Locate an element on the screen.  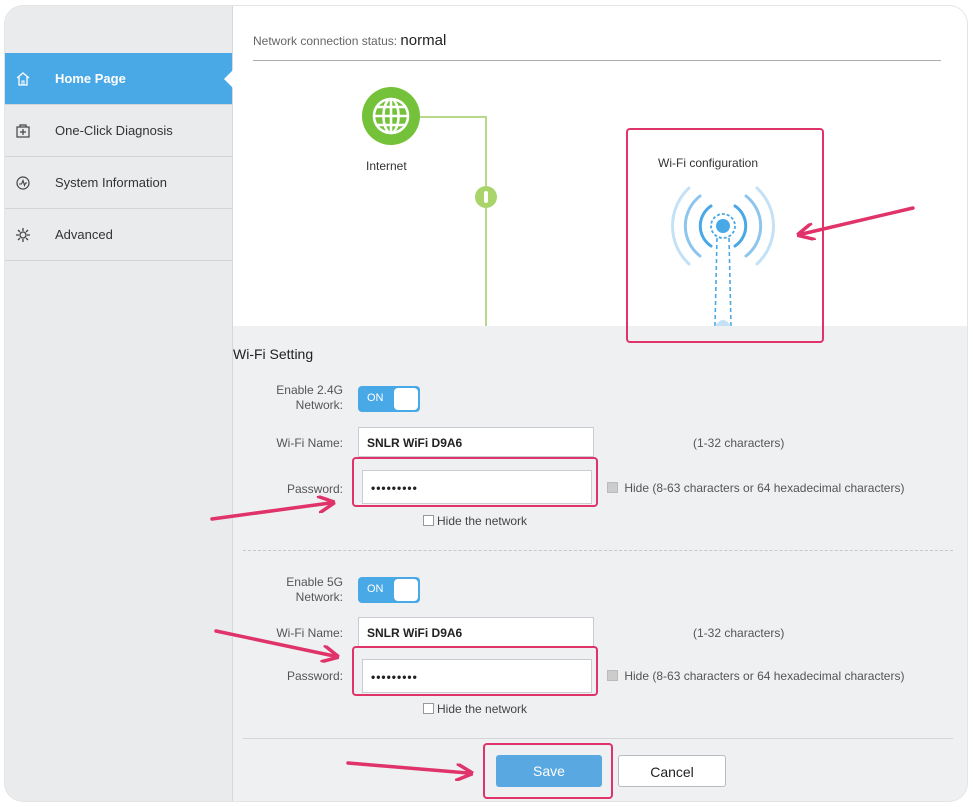
wifi-name-24g-hint: (1-32 characters) is located at coordinates (739, 443).